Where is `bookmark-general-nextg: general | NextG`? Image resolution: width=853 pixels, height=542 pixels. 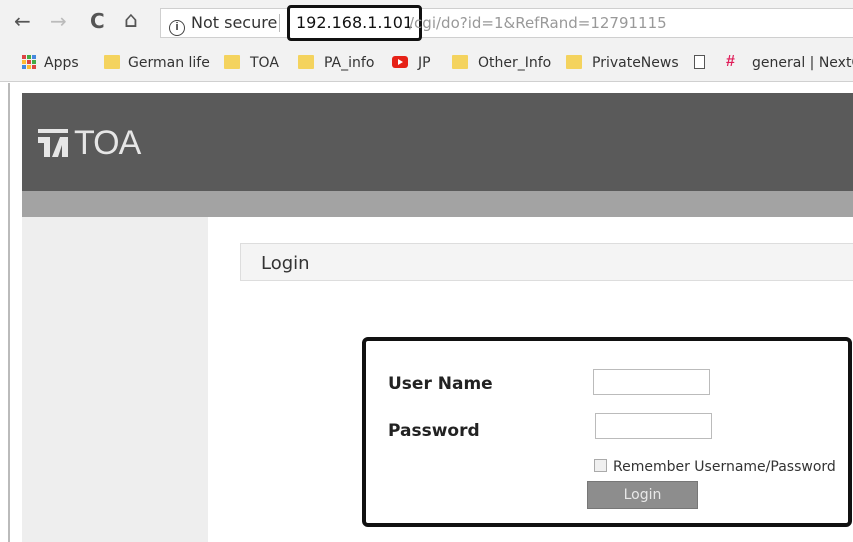 bookmark-general-nextg: general | NextG is located at coordinates (802, 63).